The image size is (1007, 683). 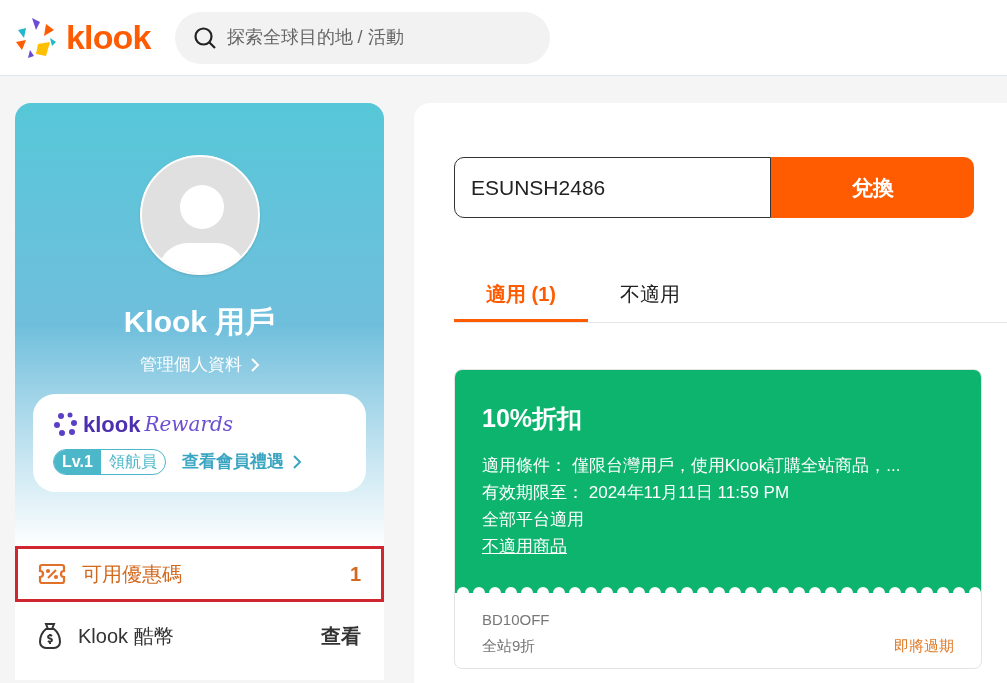 What do you see at coordinates (872, 187) in the screenshot?
I see `redeem-button: 兌換` at bounding box center [872, 187].